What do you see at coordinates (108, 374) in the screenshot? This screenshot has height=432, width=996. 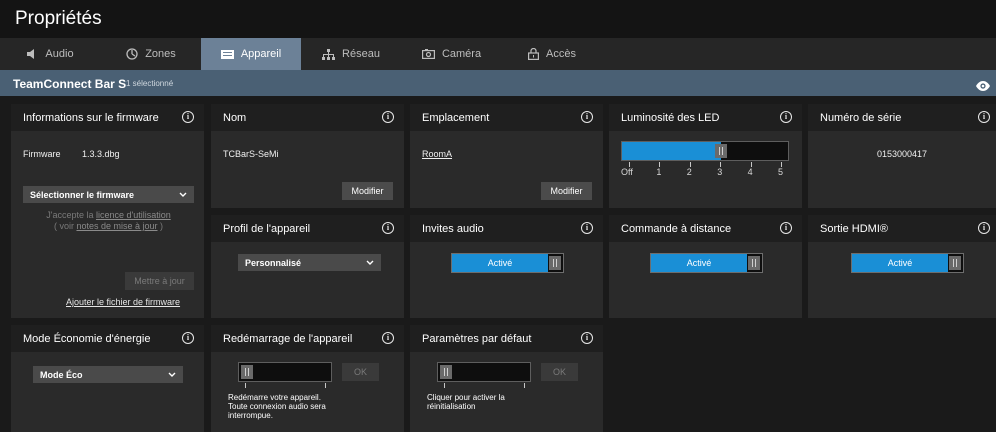 I see `eco-select: Mode Éco` at bounding box center [108, 374].